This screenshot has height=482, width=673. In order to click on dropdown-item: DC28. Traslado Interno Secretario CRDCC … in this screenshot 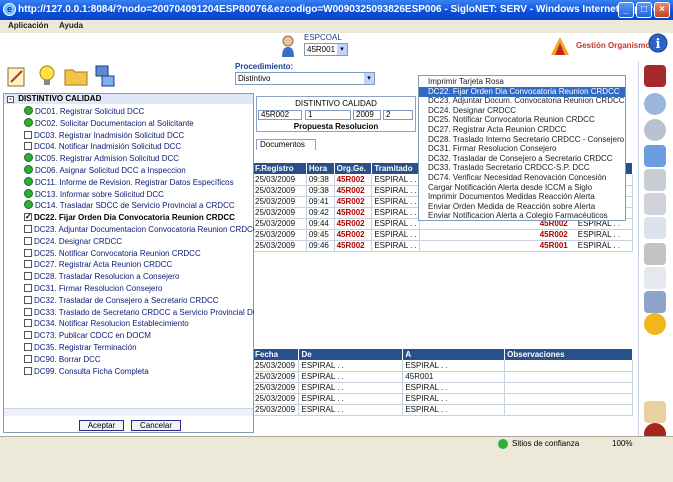, I will do `click(522, 140)`.